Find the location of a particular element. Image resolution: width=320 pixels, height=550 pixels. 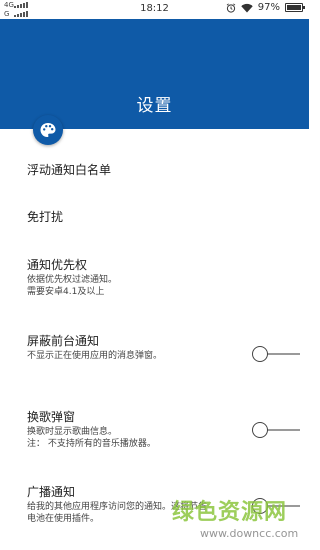

setting-description: 依据优先权过滤通知。 is located at coordinates (72, 280).